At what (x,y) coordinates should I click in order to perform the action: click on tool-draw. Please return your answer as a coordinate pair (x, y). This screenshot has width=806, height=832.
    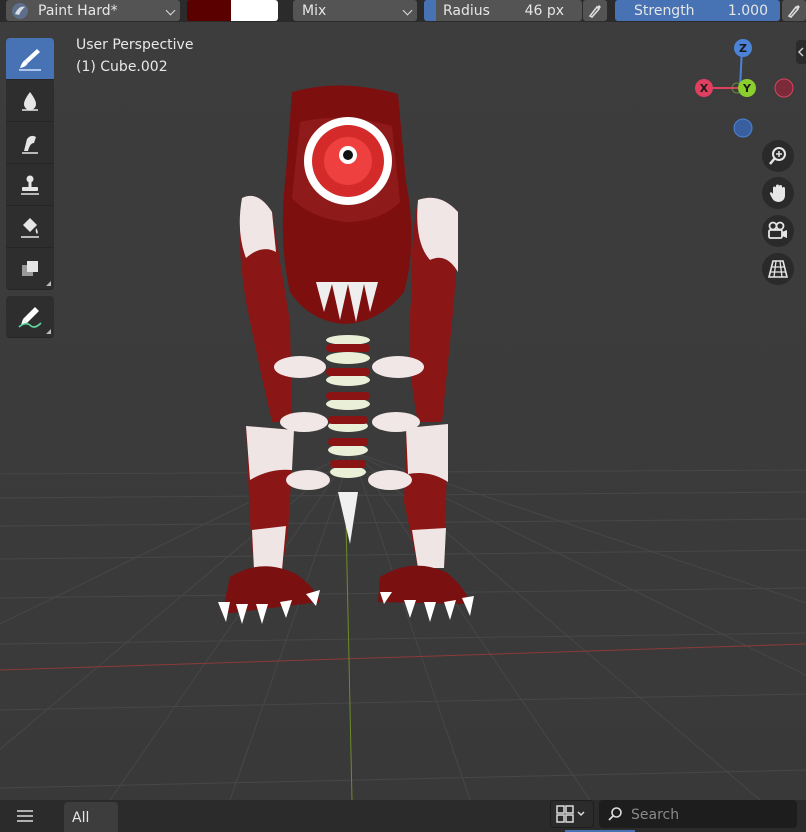
    Looking at the image, I should click on (30, 59).